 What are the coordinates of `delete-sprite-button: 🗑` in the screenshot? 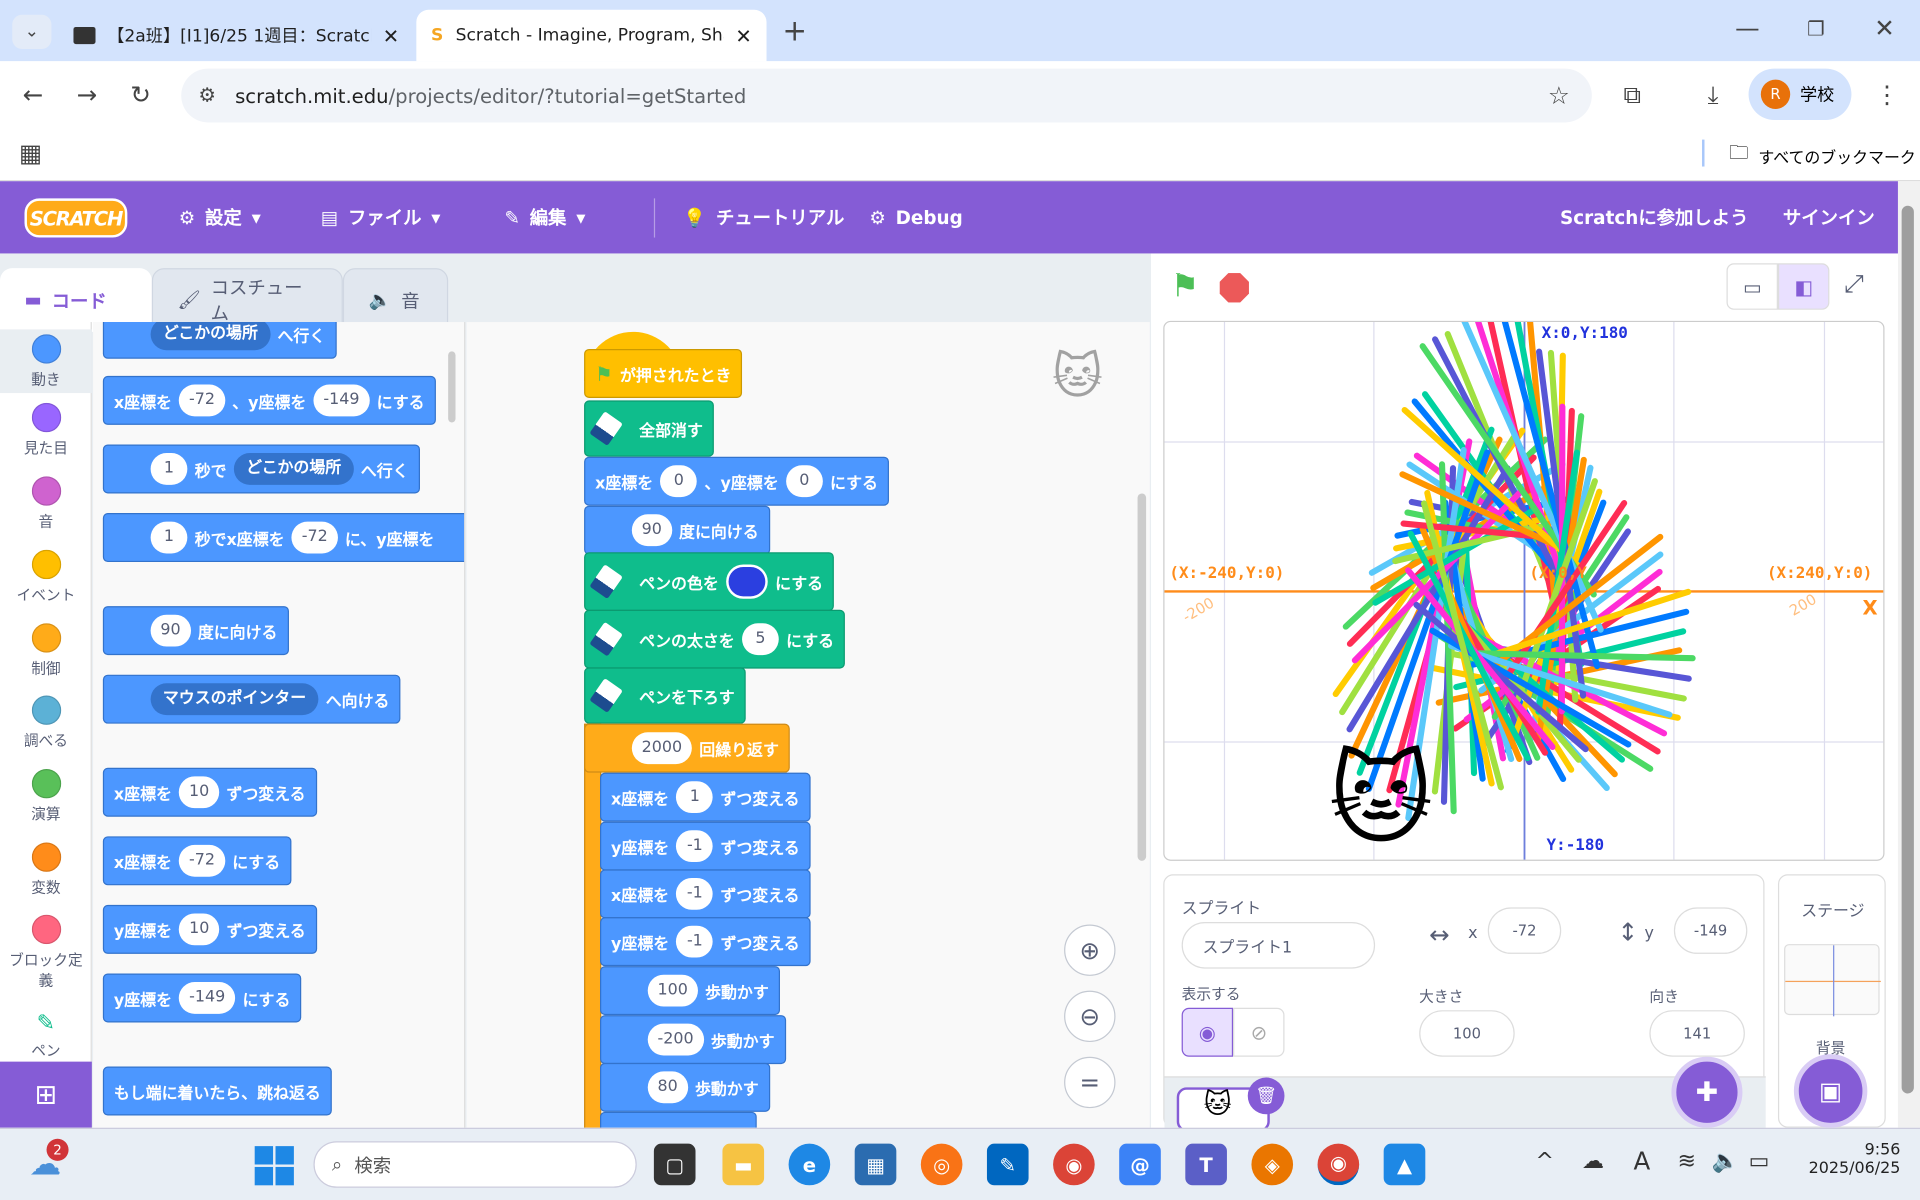 It's located at (1266, 1096).